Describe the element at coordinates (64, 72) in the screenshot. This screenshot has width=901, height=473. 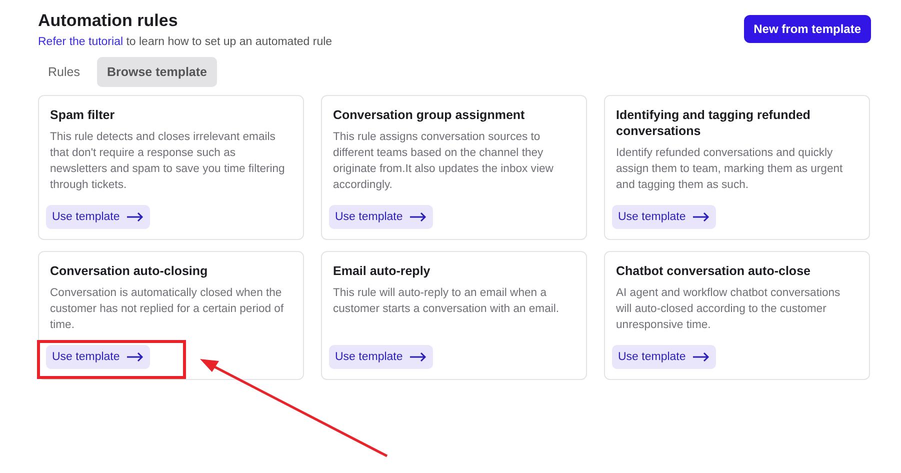
I see `tab: Rules` at that location.